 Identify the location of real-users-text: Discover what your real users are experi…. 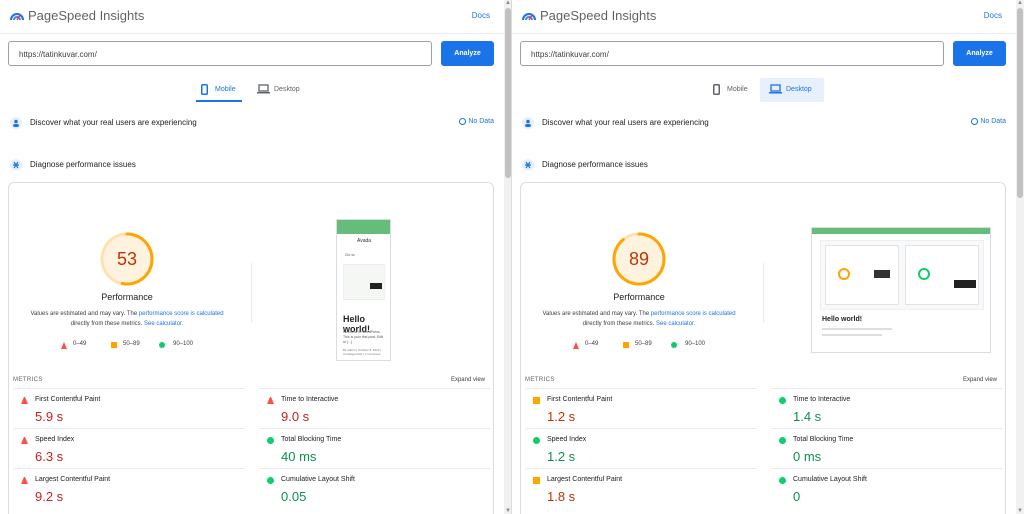
(625, 122).